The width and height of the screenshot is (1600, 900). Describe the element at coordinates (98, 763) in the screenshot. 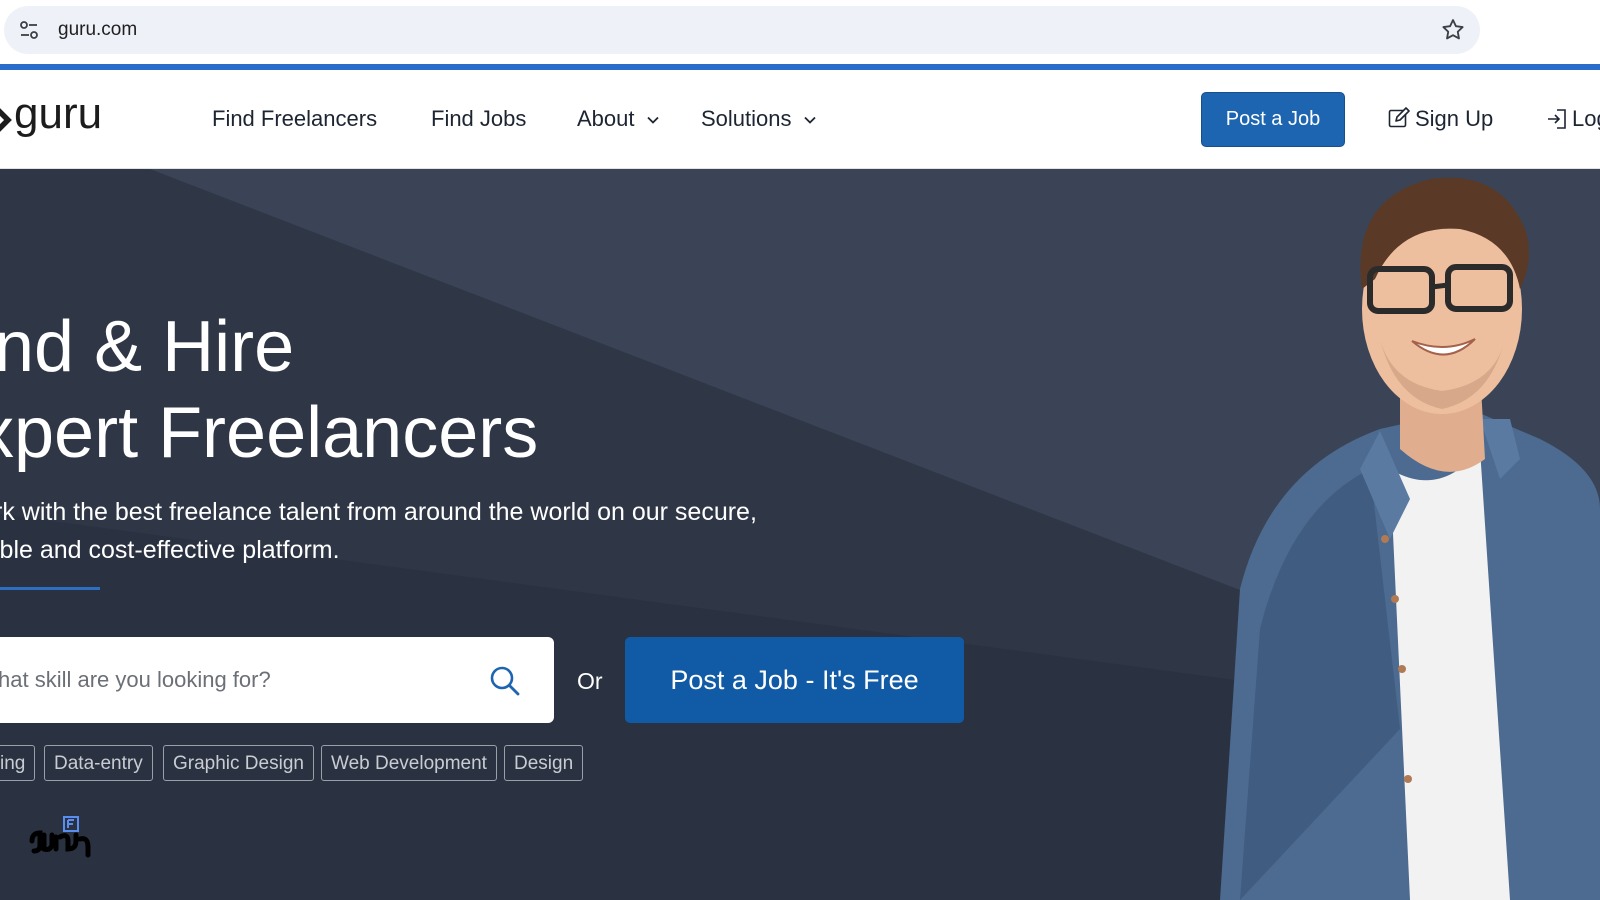

I see `skill-tag: Data-entry` at that location.